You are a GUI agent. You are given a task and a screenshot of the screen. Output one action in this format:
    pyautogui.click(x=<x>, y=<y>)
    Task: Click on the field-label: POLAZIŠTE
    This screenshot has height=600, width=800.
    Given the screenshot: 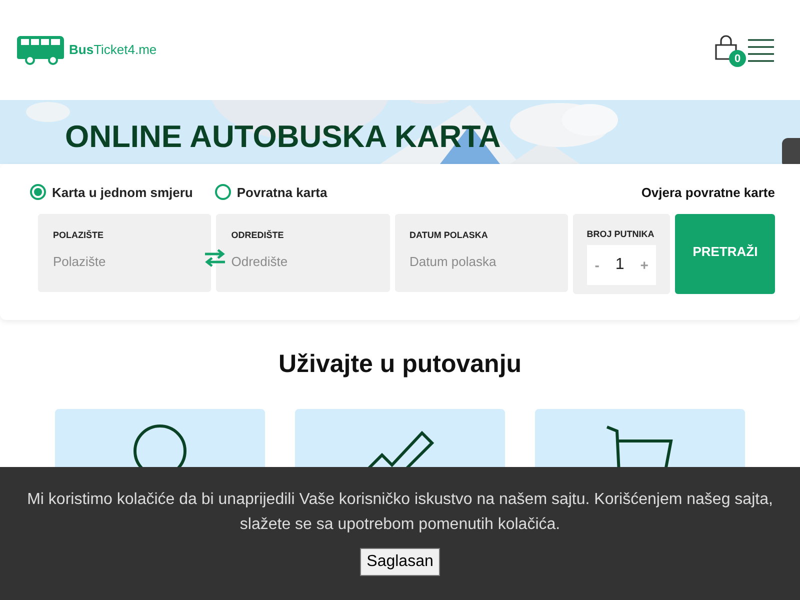 What is the action you would take?
    pyautogui.click(x=79, y=235)
    